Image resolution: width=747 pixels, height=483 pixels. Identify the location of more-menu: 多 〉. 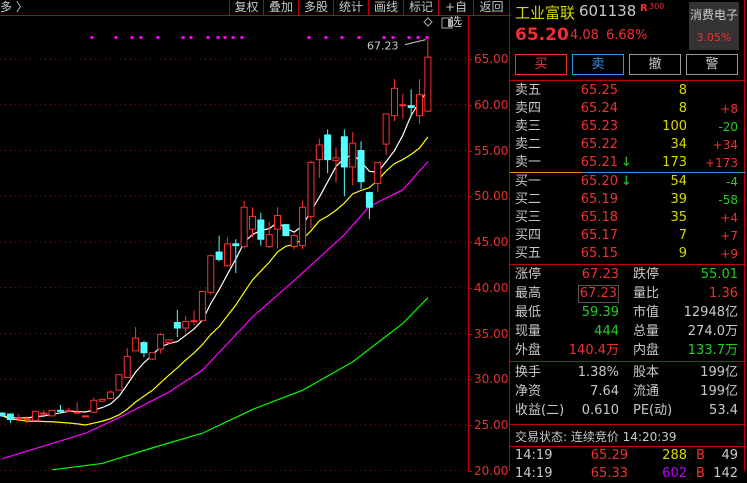
(14, 7).